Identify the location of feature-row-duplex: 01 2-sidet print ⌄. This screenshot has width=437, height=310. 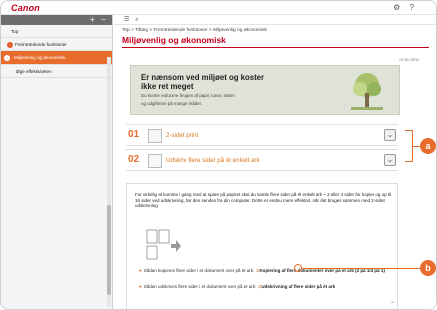
(262, 135).